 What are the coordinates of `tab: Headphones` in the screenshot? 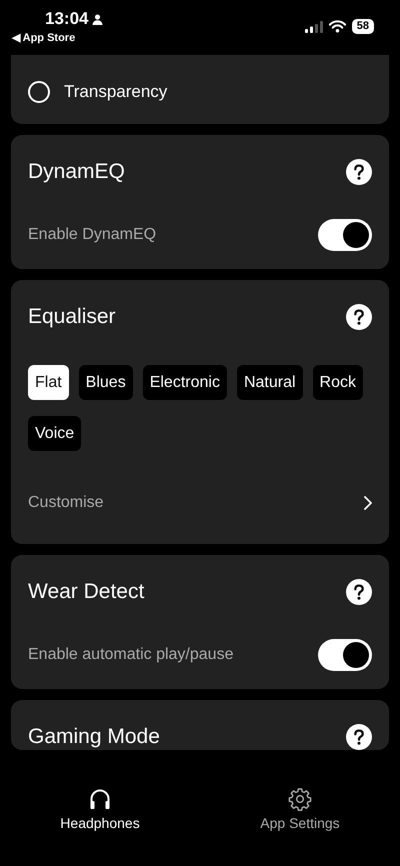 It's located at (100, 811).